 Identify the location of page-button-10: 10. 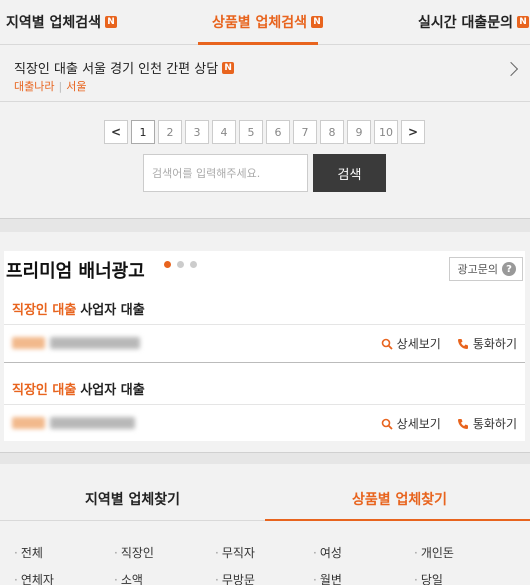
(386, 132).